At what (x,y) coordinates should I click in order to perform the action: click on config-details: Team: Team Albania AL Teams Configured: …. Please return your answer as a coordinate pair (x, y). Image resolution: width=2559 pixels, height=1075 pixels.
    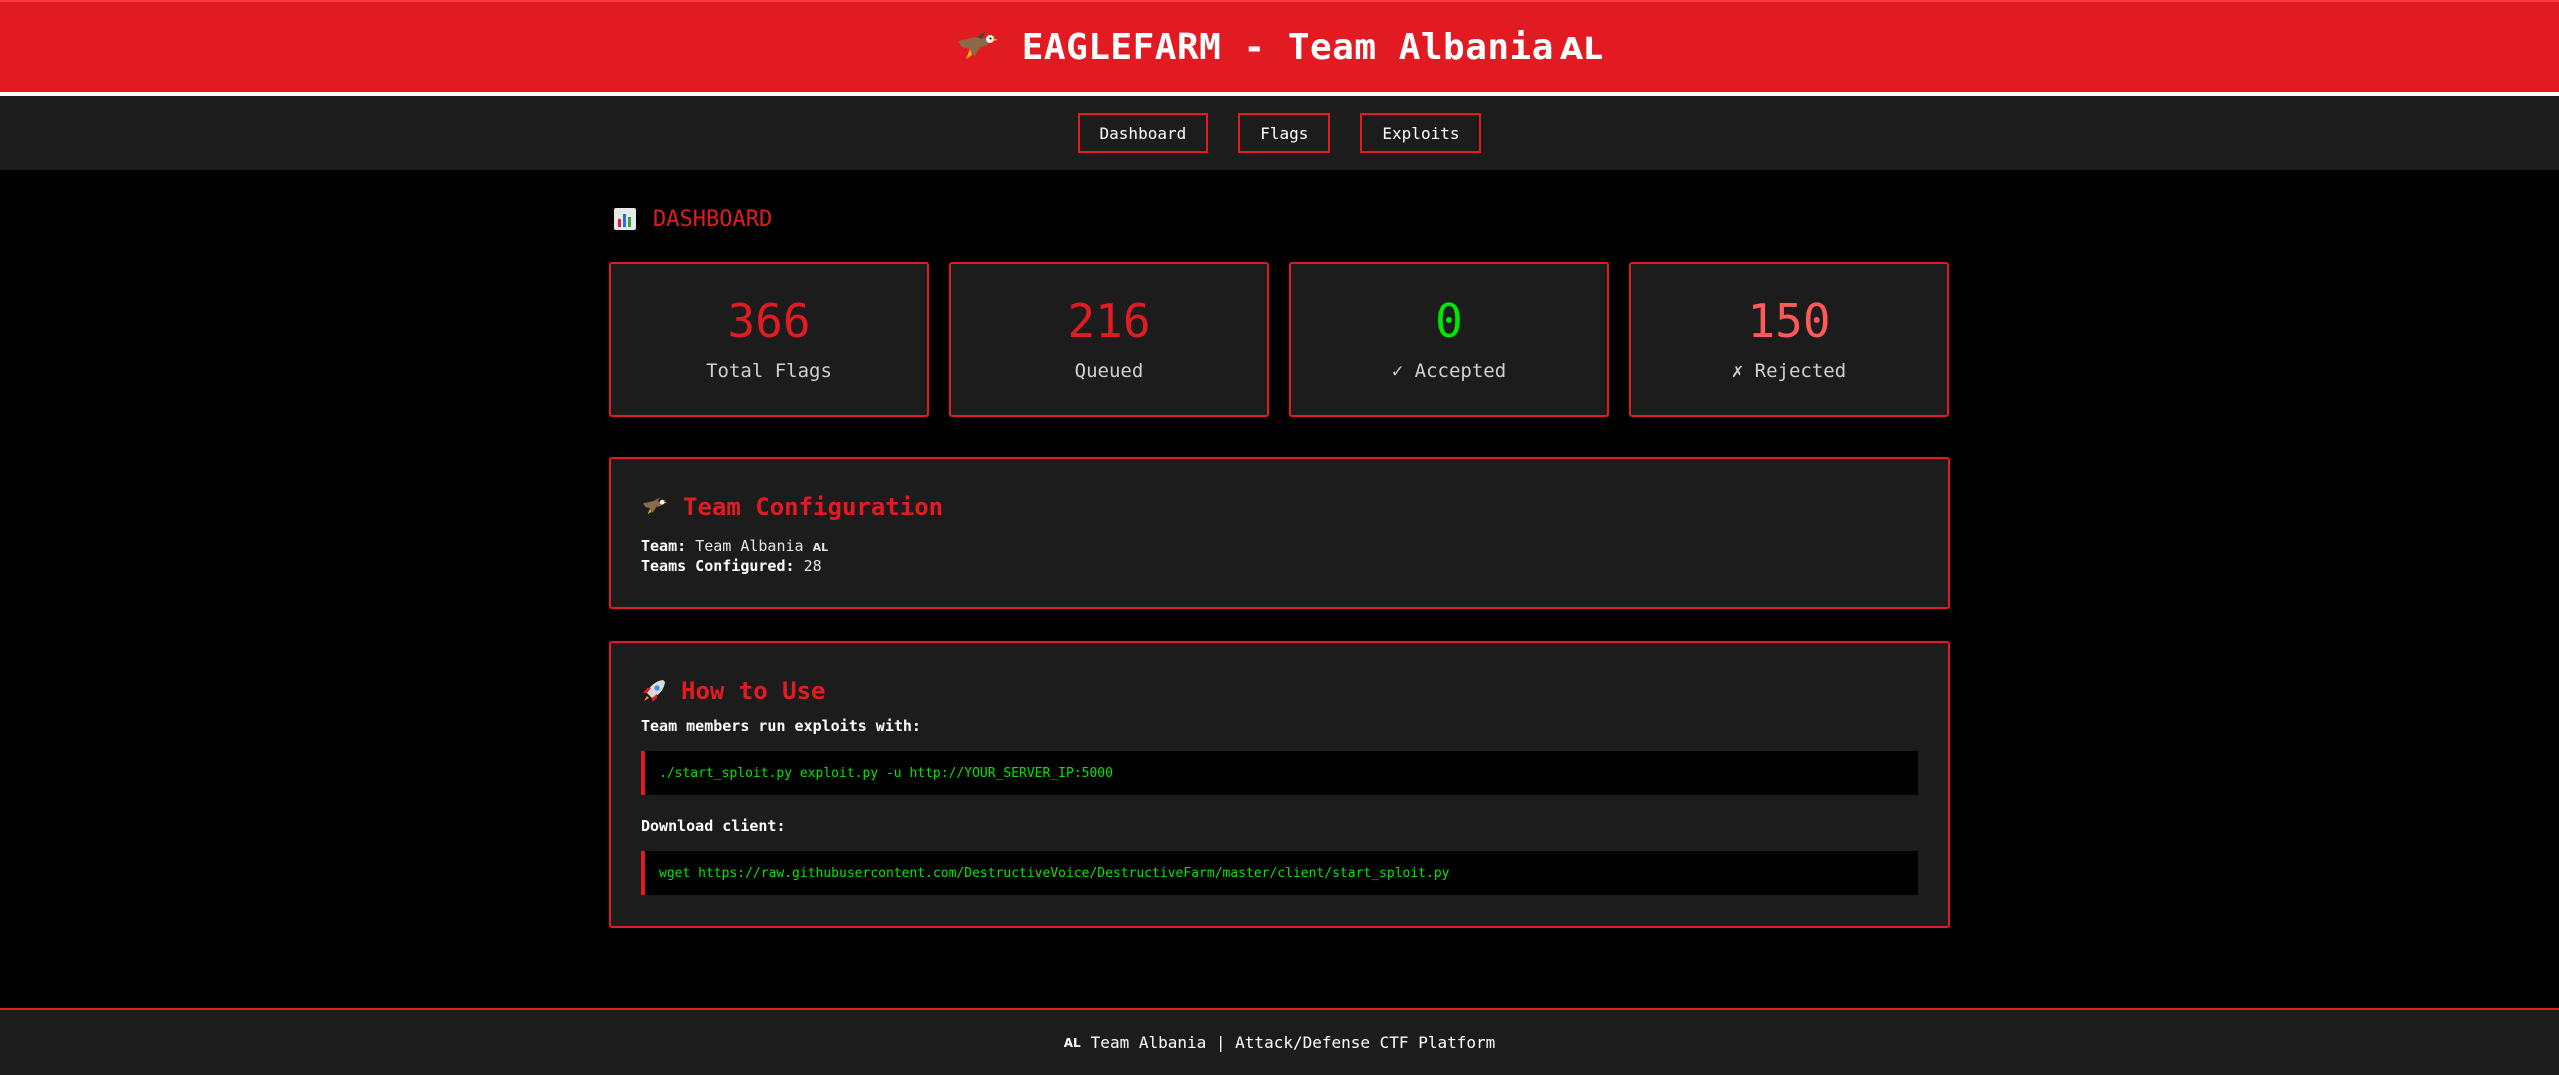
    Looking at the image, I should click on (1279, 556).